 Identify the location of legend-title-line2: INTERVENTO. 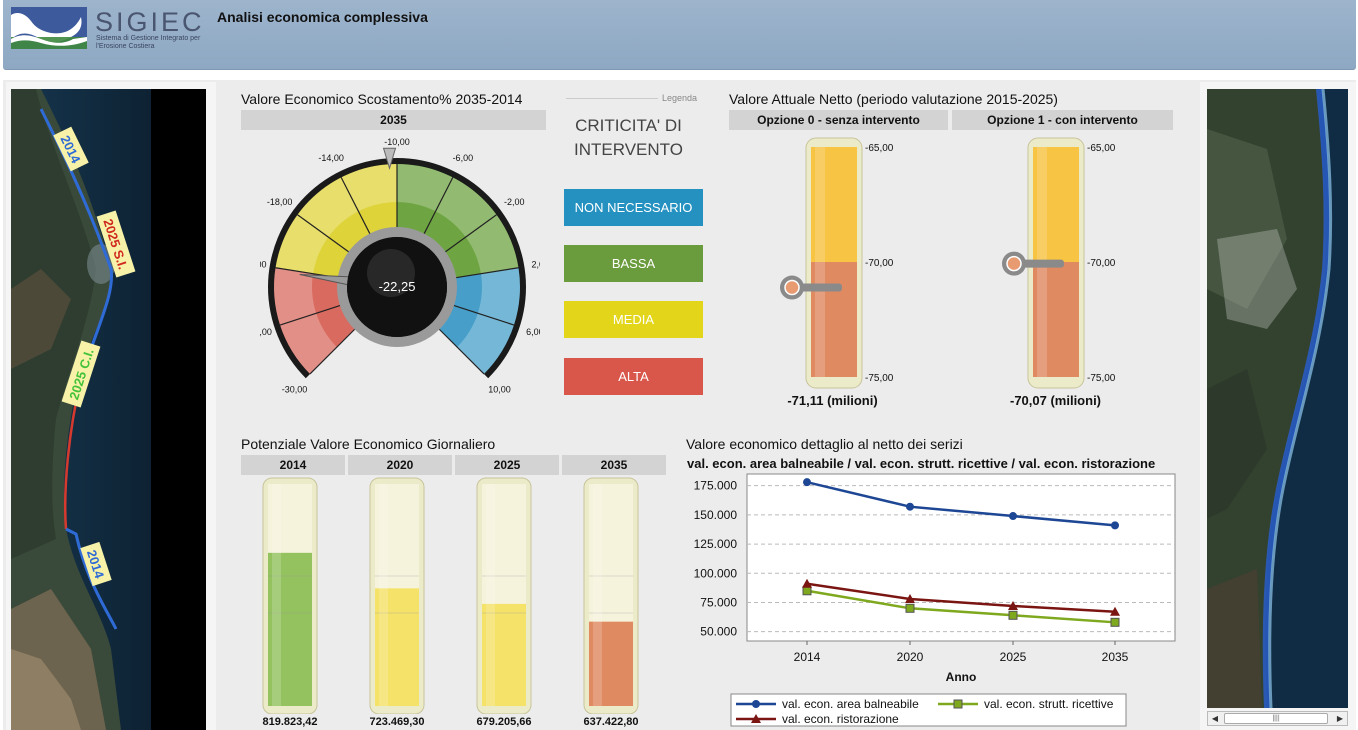
(628, 149).